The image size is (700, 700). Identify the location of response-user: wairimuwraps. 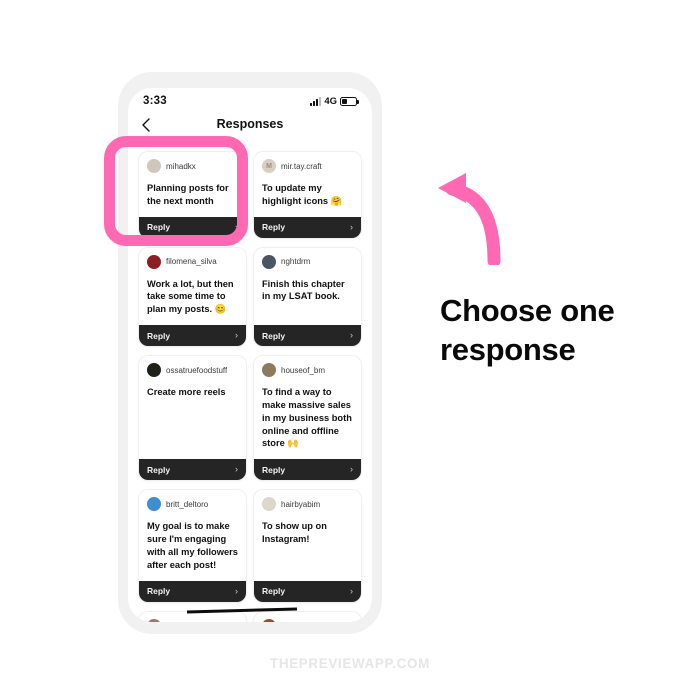
(192, 620).